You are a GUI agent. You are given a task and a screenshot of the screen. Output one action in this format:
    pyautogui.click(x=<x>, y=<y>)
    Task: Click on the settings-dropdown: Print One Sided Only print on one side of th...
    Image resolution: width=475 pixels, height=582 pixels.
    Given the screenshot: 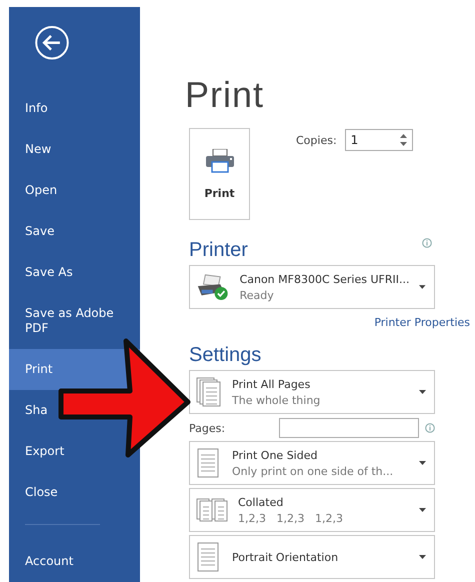 What is the action you would take?
    pyautogui.click(x=312, y=463)
    